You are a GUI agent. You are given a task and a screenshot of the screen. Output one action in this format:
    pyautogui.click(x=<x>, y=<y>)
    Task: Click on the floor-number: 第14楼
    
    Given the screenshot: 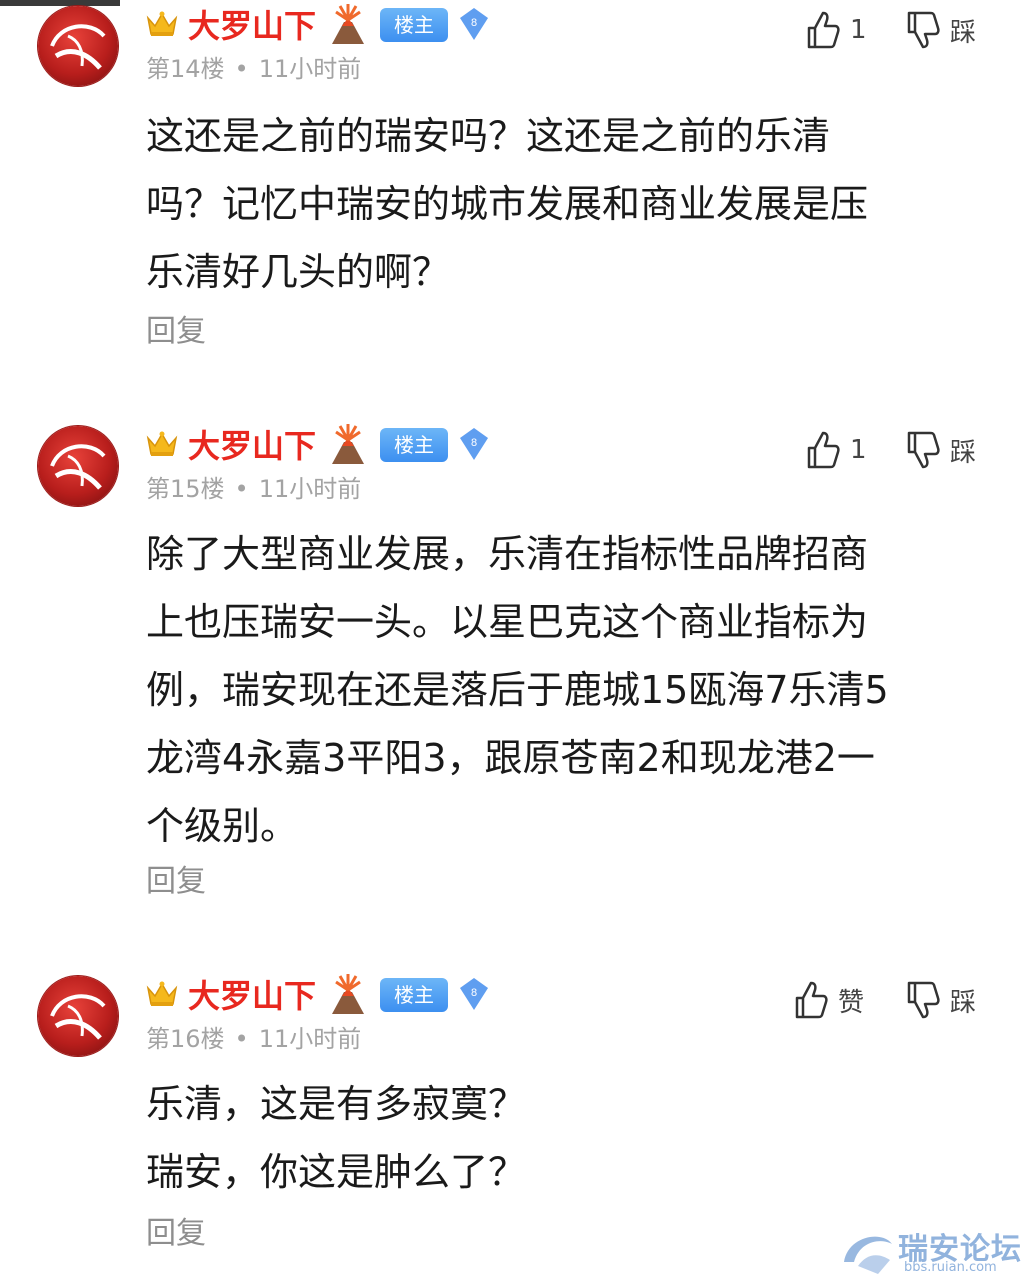 What is the action you would take?
    pyautogui.click(x=185, y=69)
    